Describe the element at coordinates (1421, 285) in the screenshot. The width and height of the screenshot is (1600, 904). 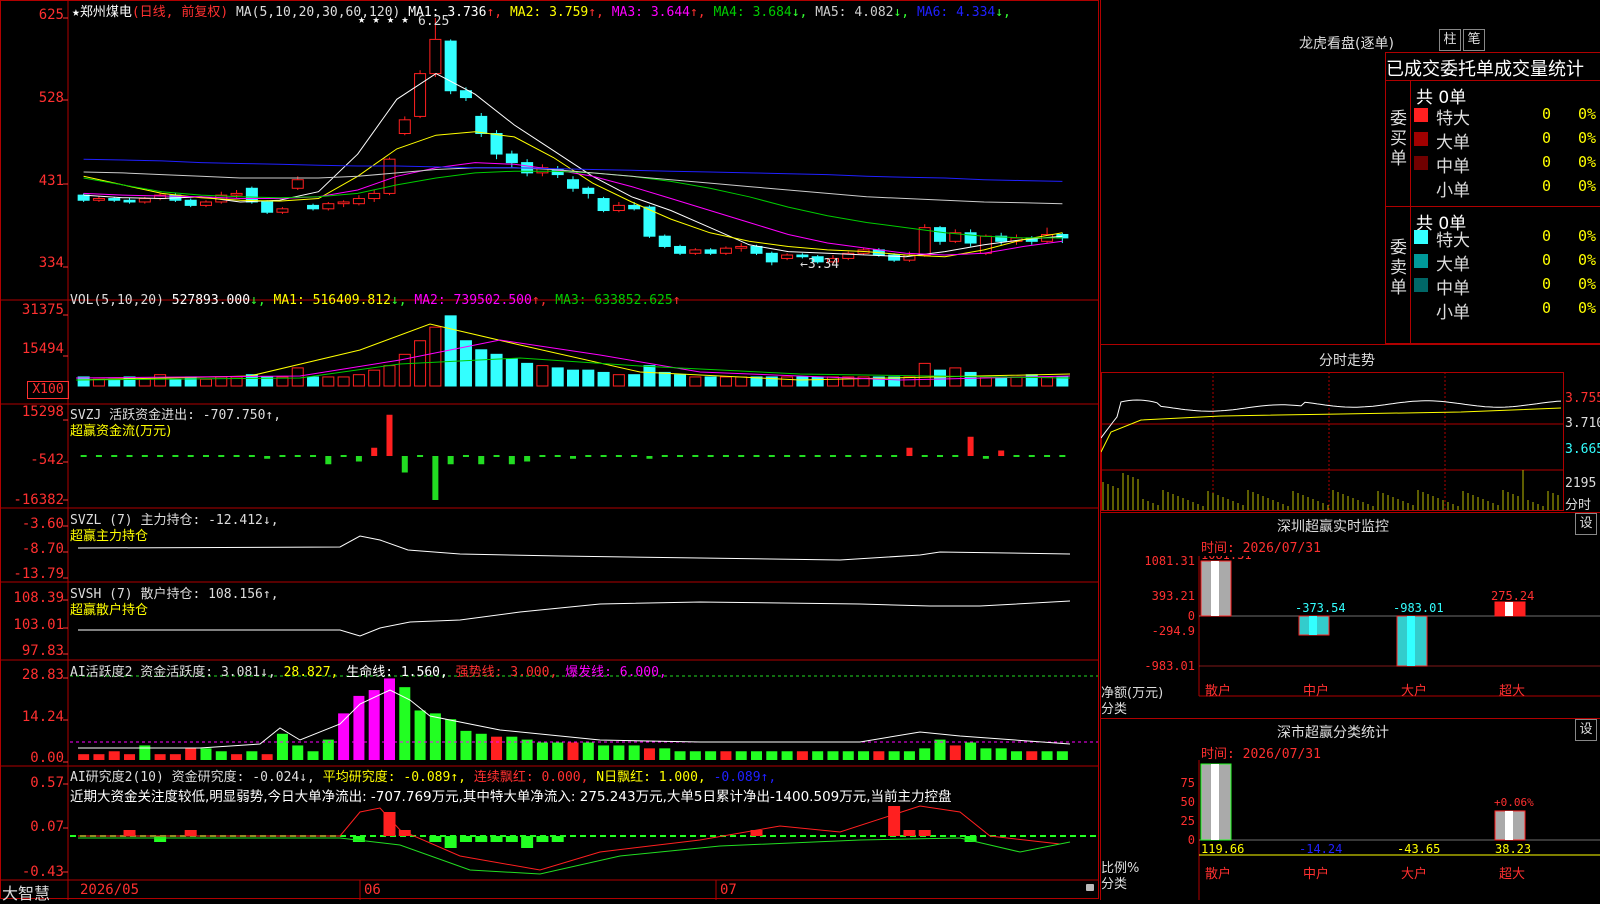
I see `row-color-swatch` at that location.